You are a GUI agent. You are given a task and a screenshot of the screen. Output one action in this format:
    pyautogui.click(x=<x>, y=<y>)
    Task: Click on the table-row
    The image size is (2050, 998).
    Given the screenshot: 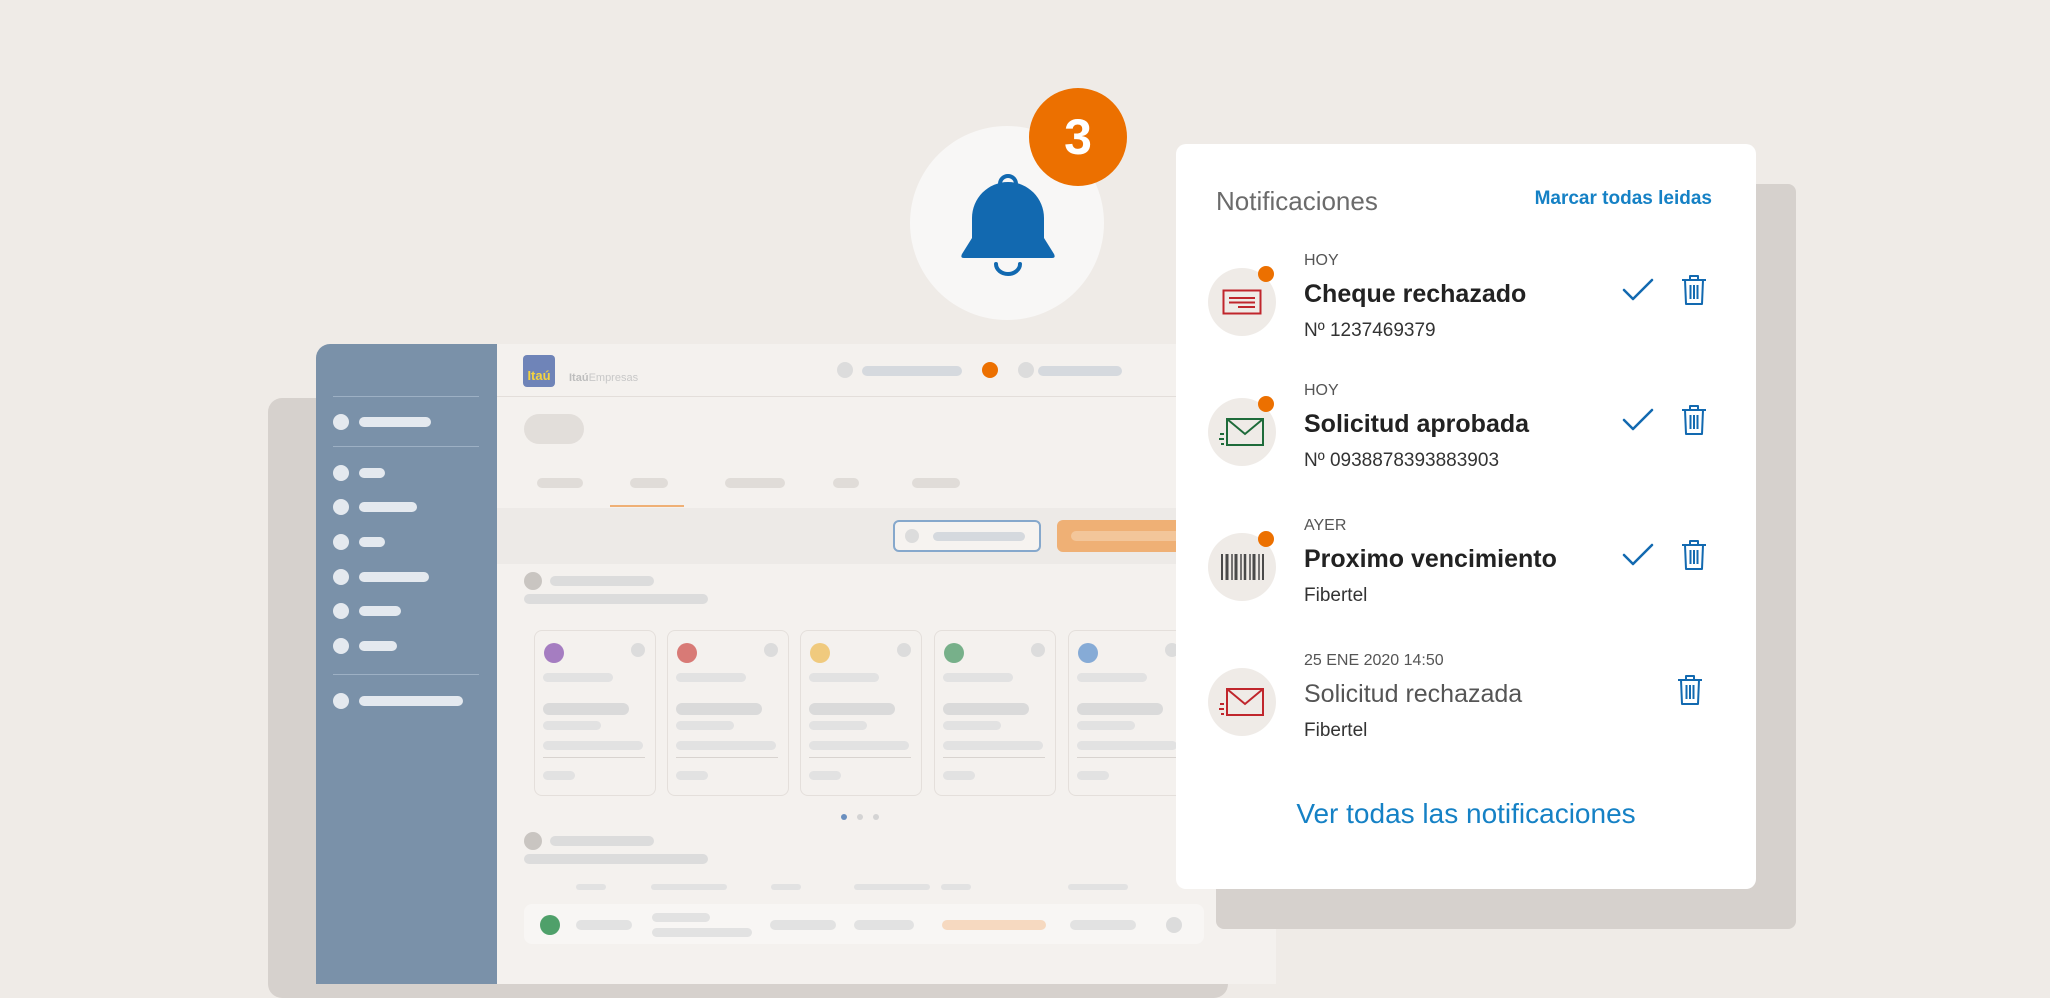 What is the action you would take?
    pyautogui.click(x=864, y=924)
    